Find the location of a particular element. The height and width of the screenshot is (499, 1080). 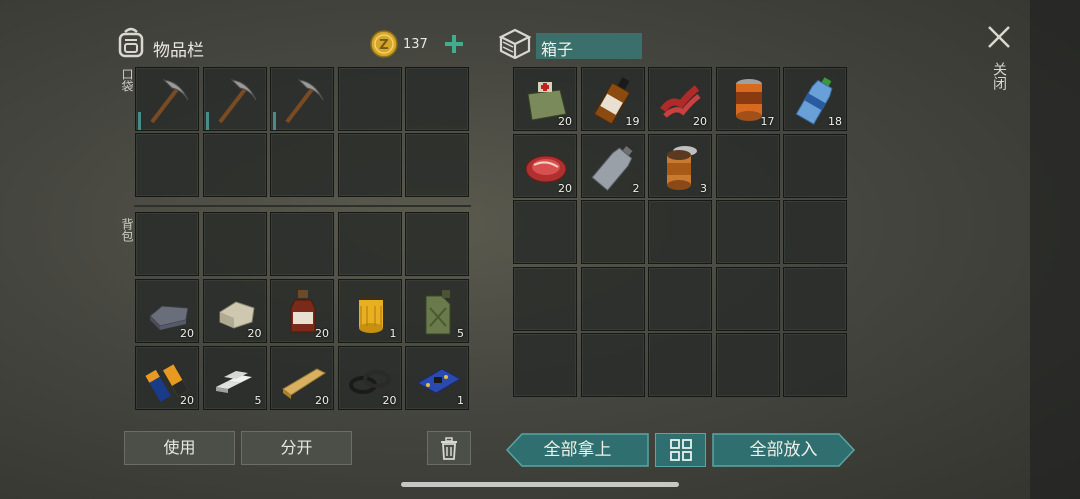

trash-button is located at coordinates (449, 448).